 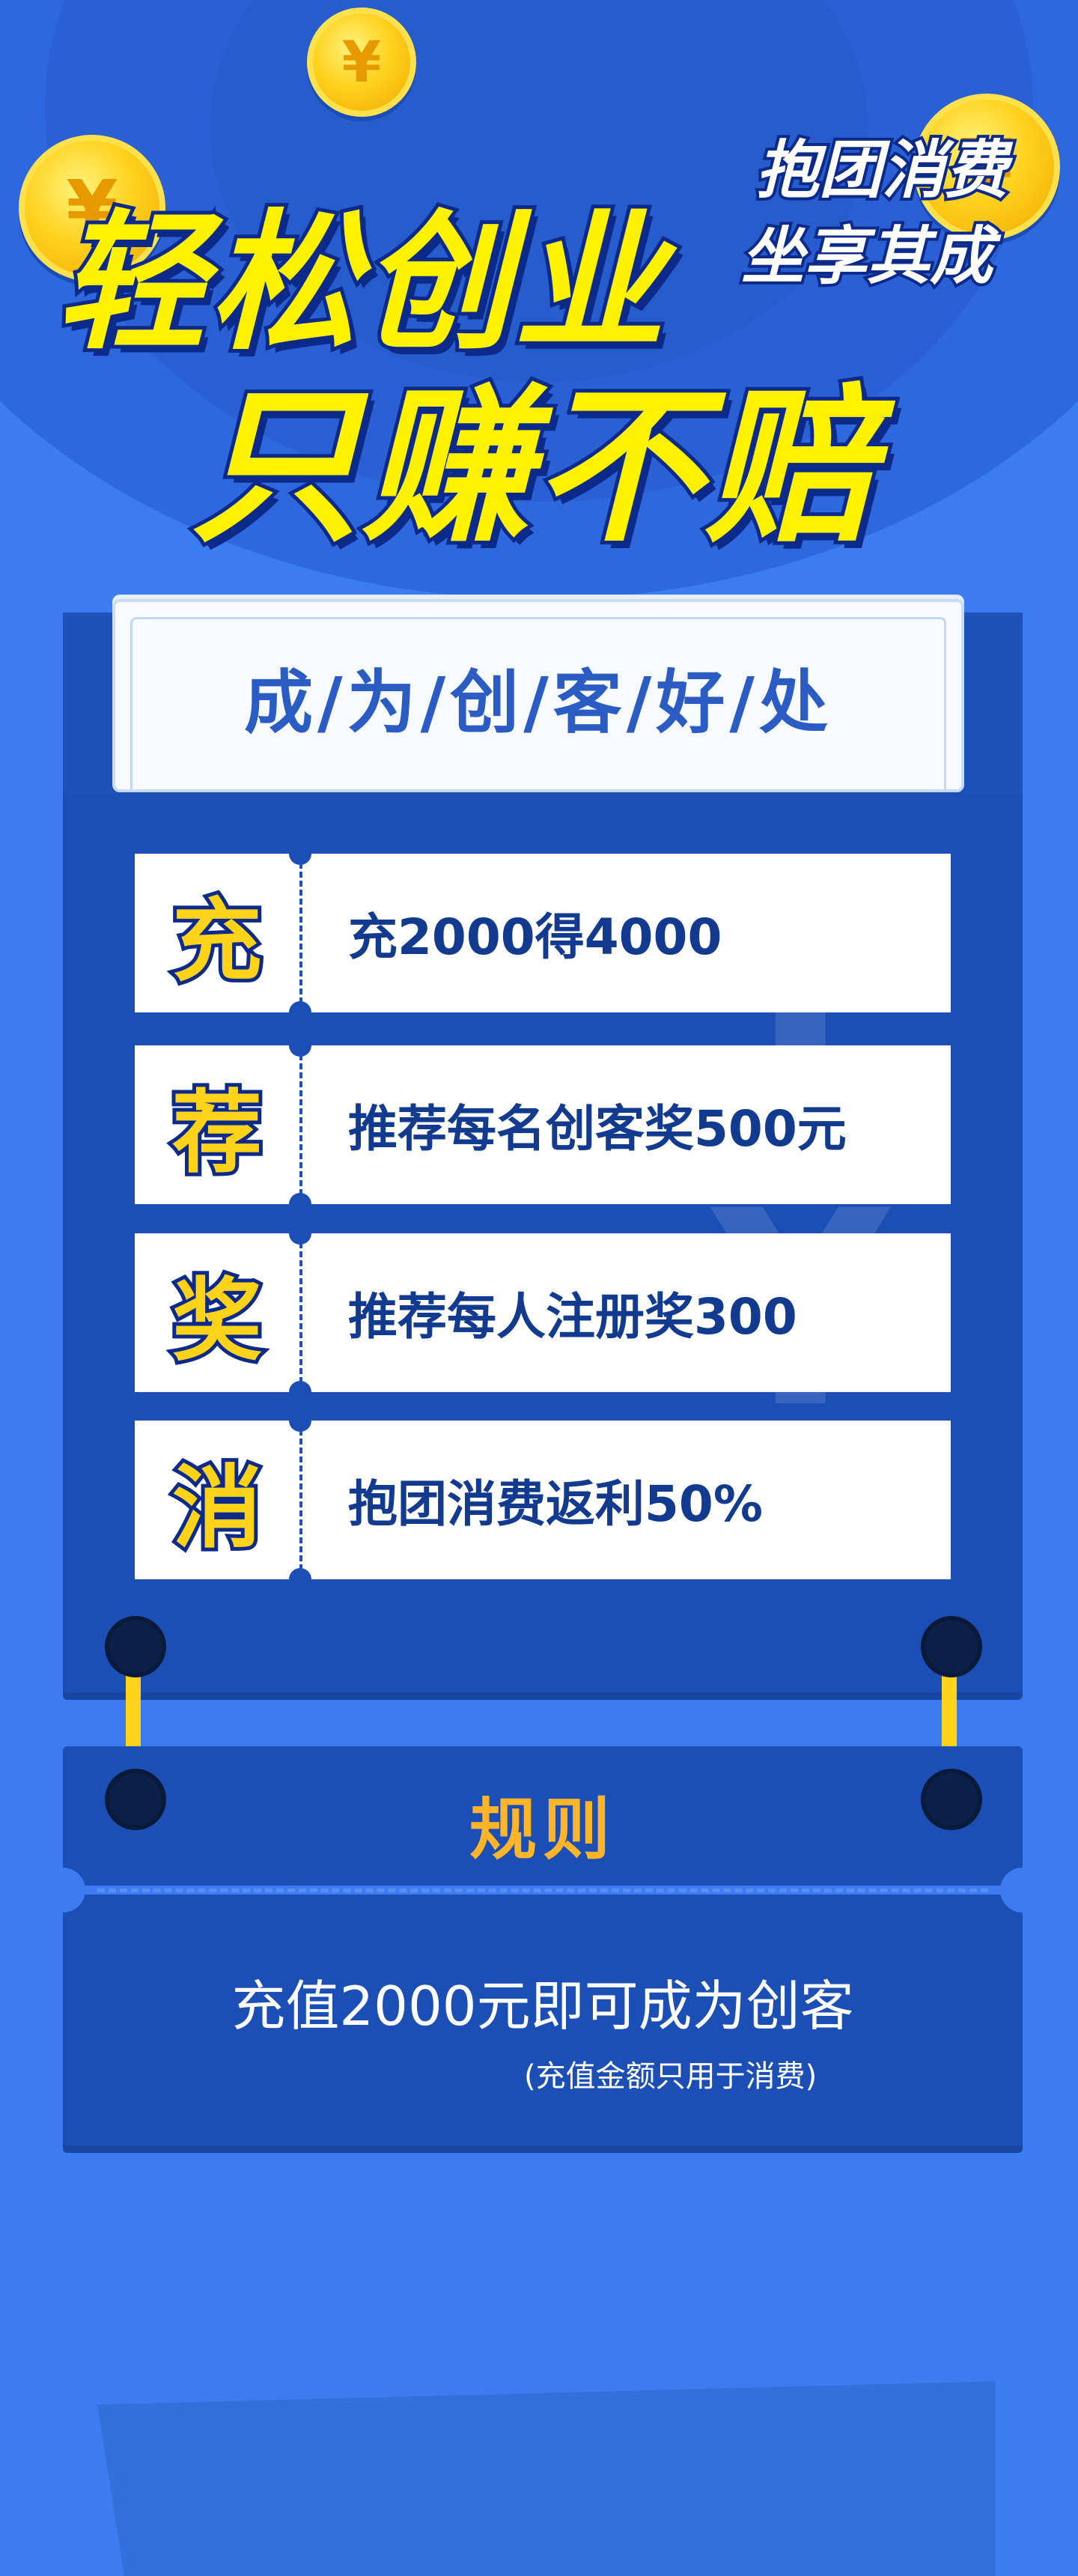 What do you see at coordinates (542, 2006) in the screenshot?
I see `rules-main-text: 充值2000元即可成为创客` at bounding box center [542, 2006].